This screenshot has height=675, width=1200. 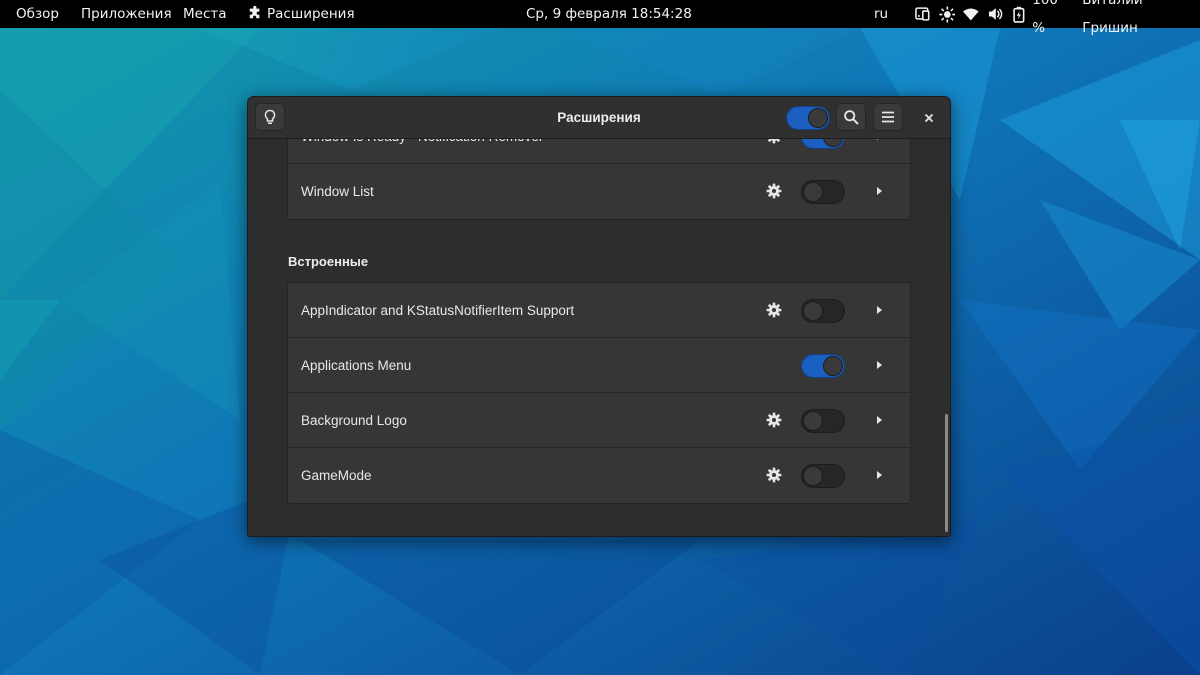 I want to click on lightbulb-icon, so click(x=270, y=116).